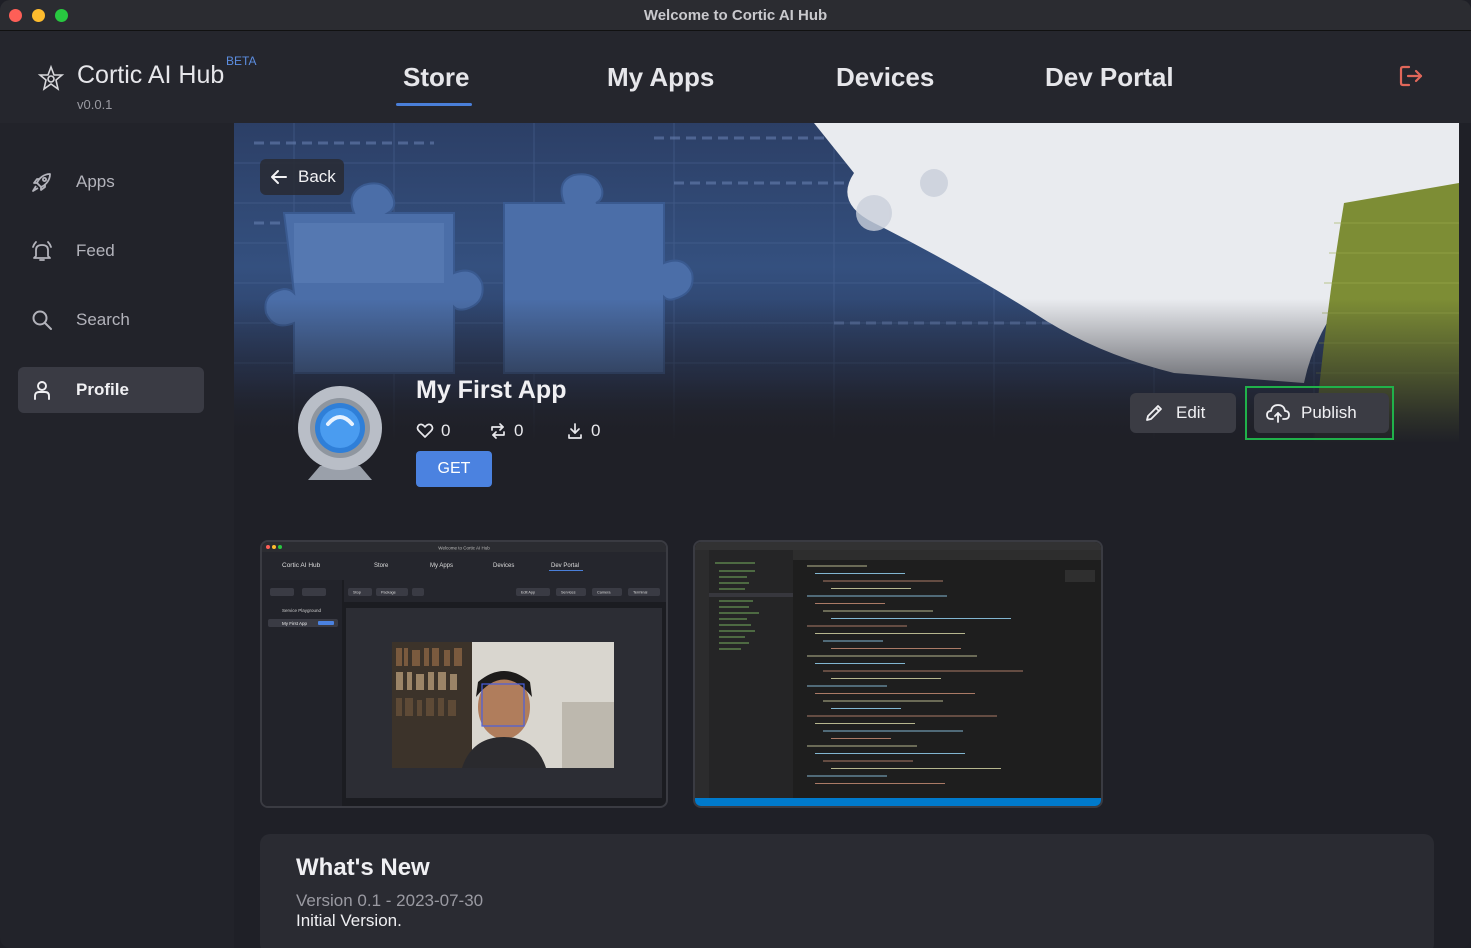  What do you see at coordinates (241, 61) in the screenshot?
I see `beta-badge: BETA` at bounding box center [241, 61].